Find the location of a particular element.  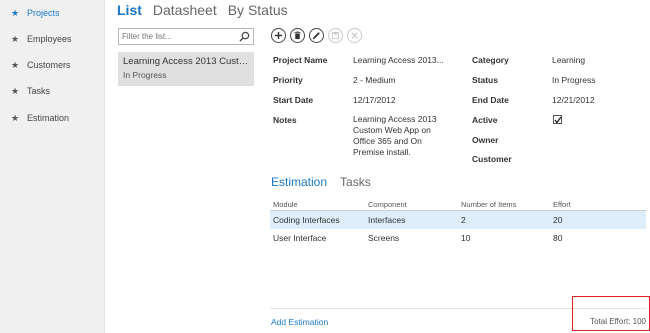

tab-estimation: Estimation is located at coordinates (299, 182).